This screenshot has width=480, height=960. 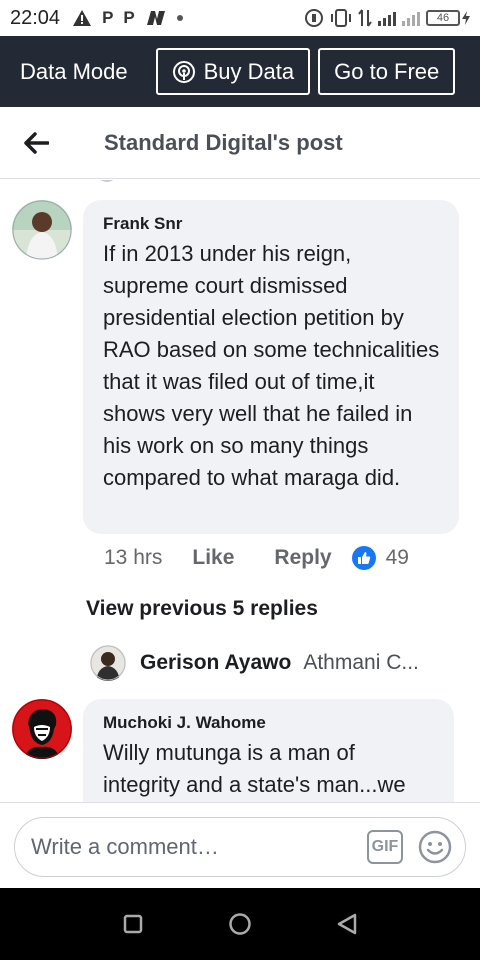 I want to click on like-button: Like, so click(x=213, y=558).